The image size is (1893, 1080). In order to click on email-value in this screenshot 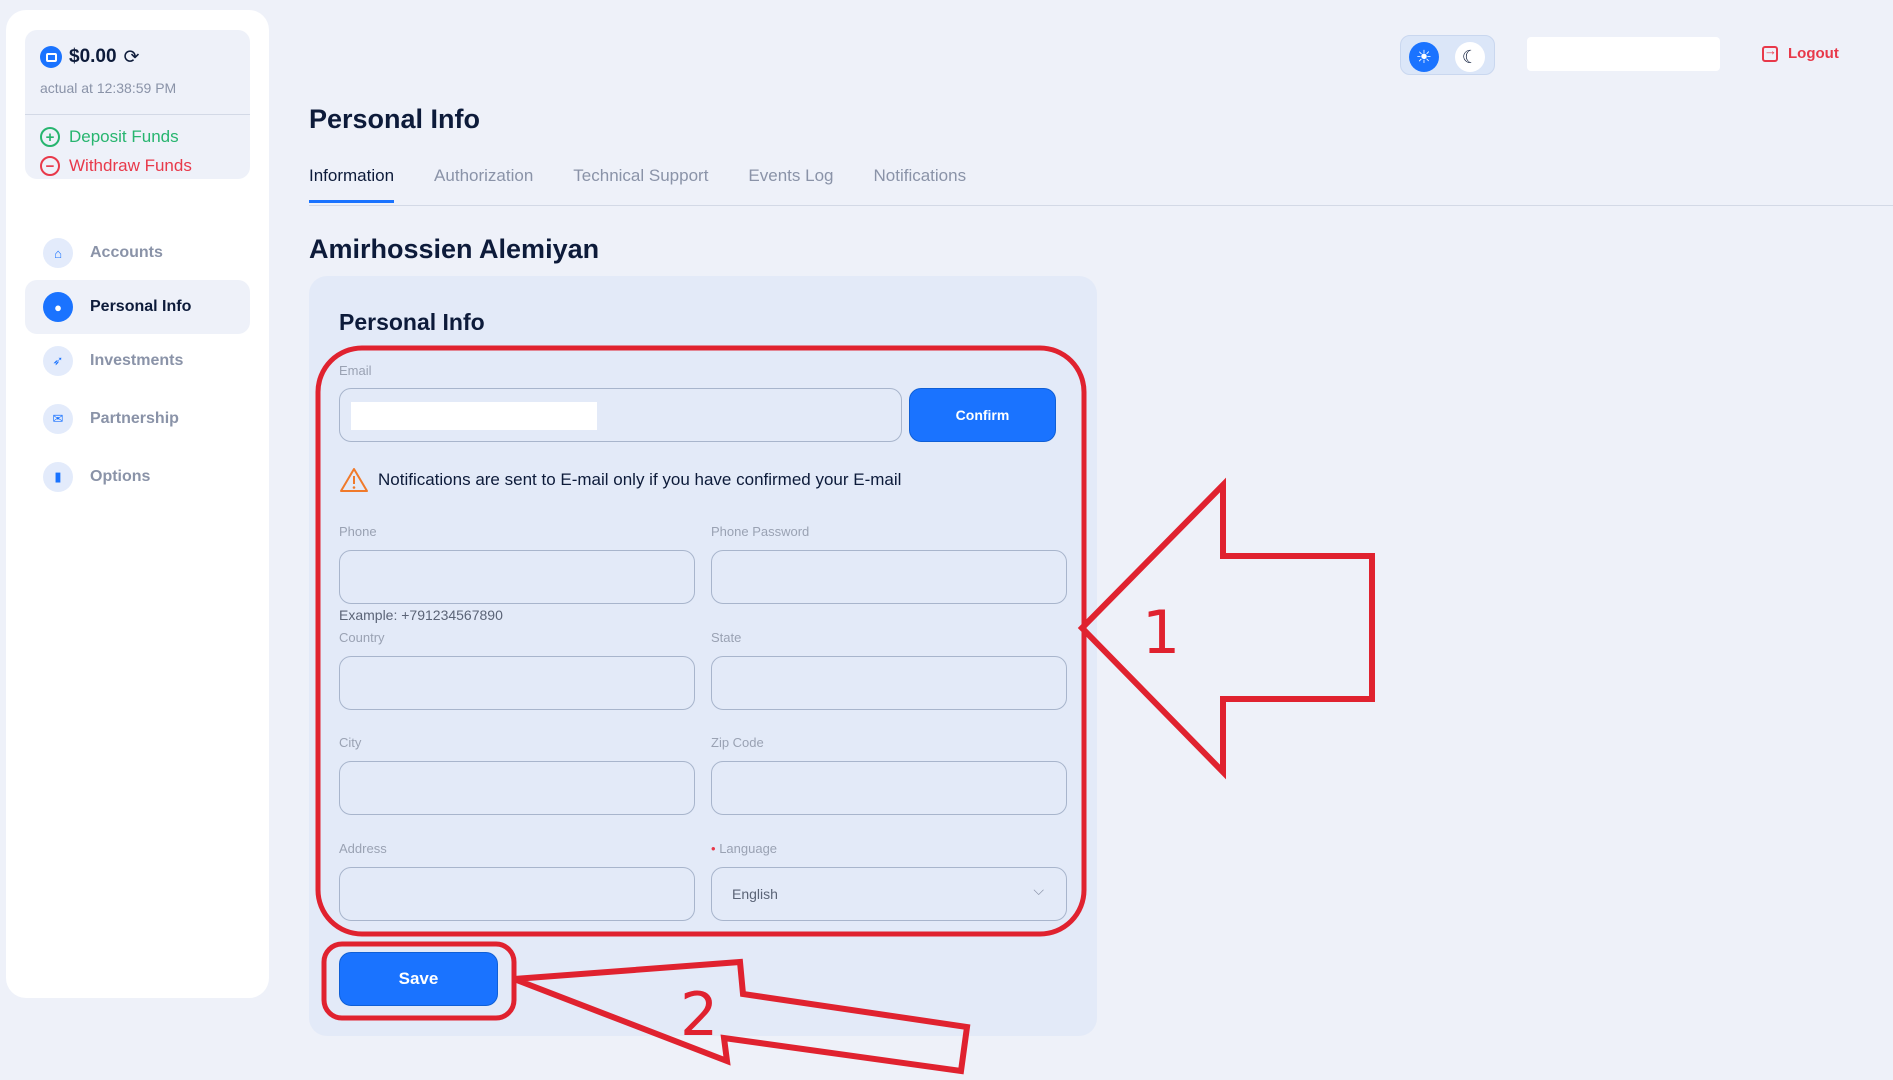, I will do `click(474, 416)`.